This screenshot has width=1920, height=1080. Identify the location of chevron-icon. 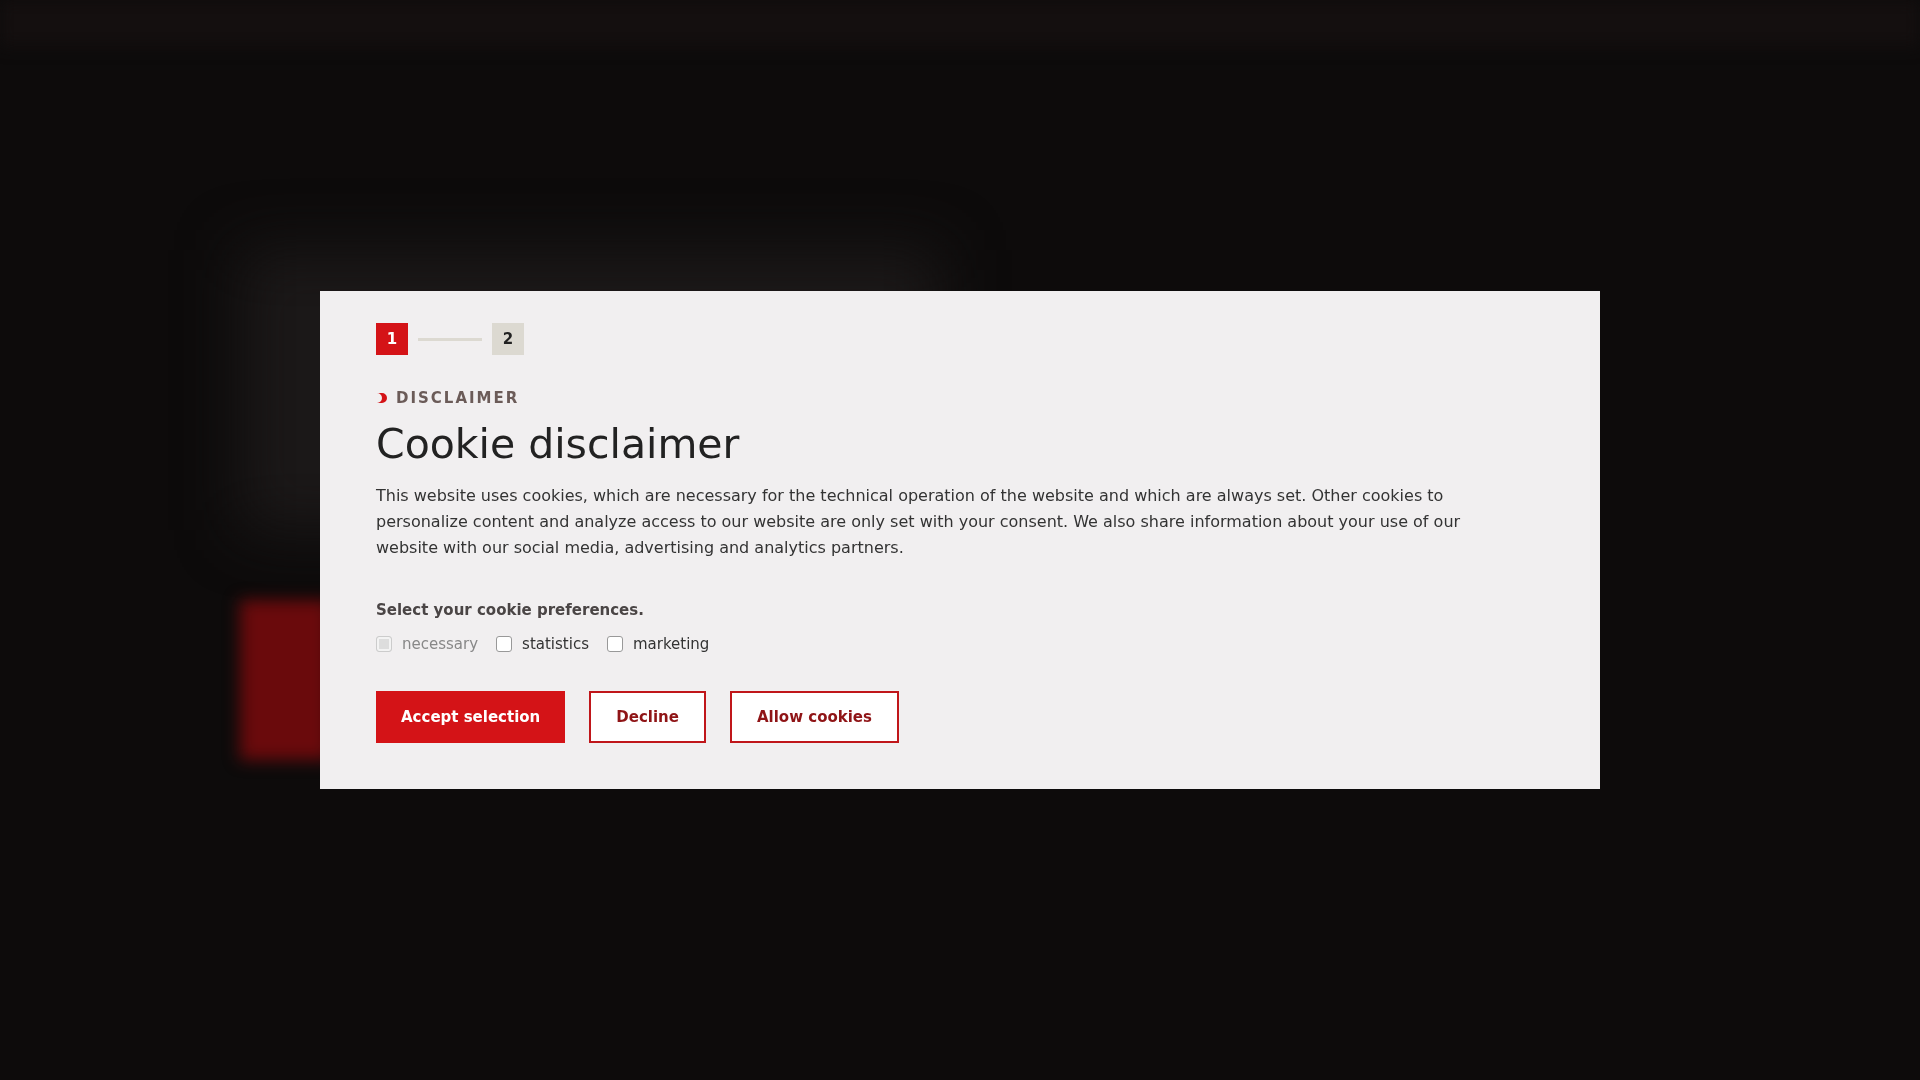
(382, 398).